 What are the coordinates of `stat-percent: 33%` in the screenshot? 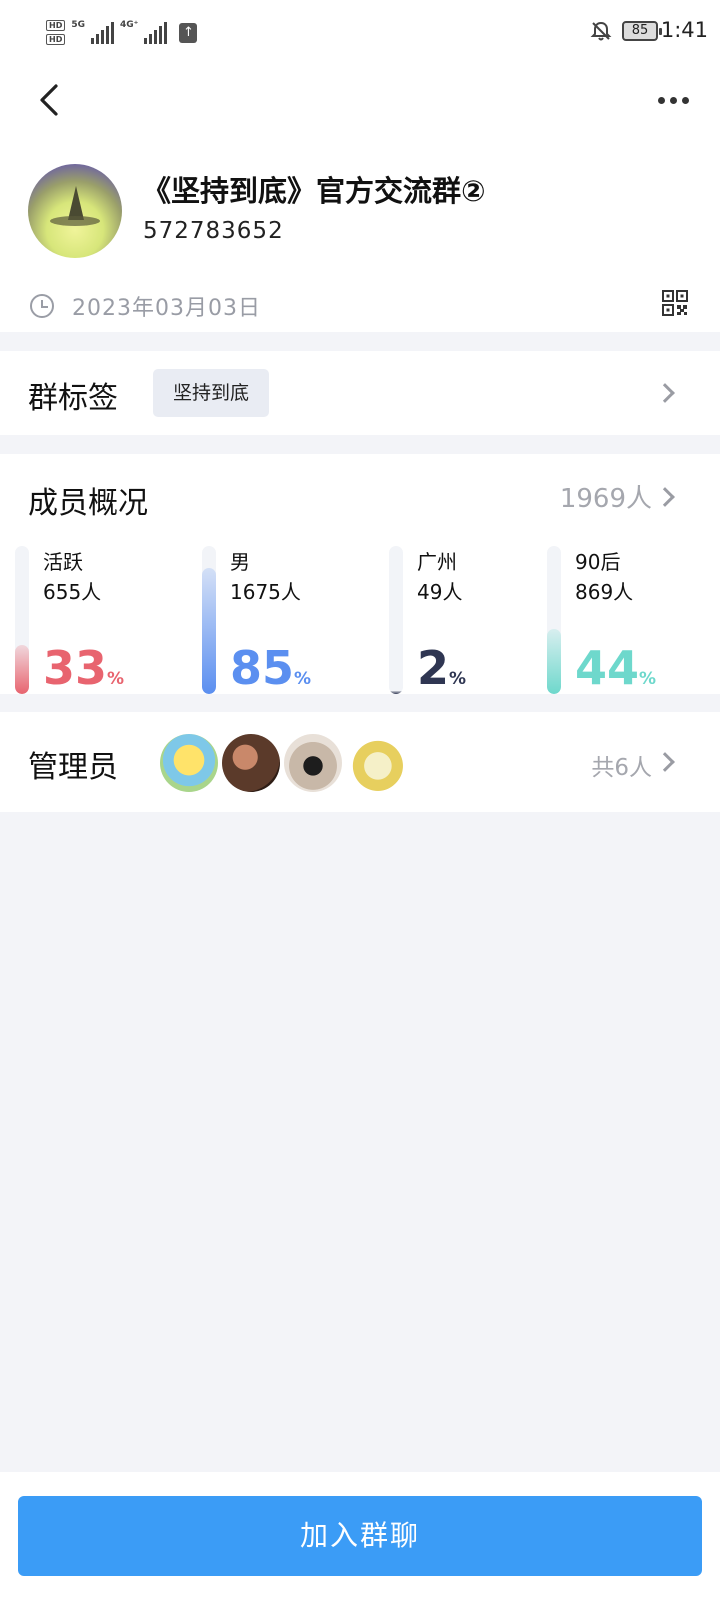 It's located at (83, 673).